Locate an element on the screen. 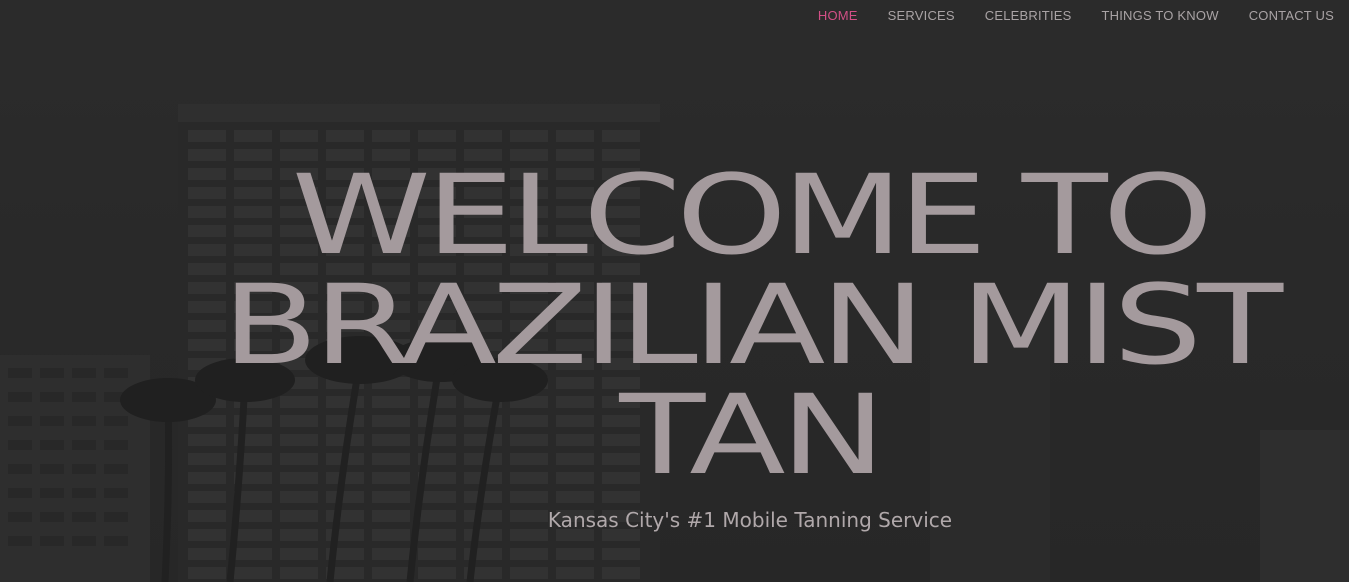  nav-link-celebrities: CELEBRITIES is located at coordinates (1028, 15).